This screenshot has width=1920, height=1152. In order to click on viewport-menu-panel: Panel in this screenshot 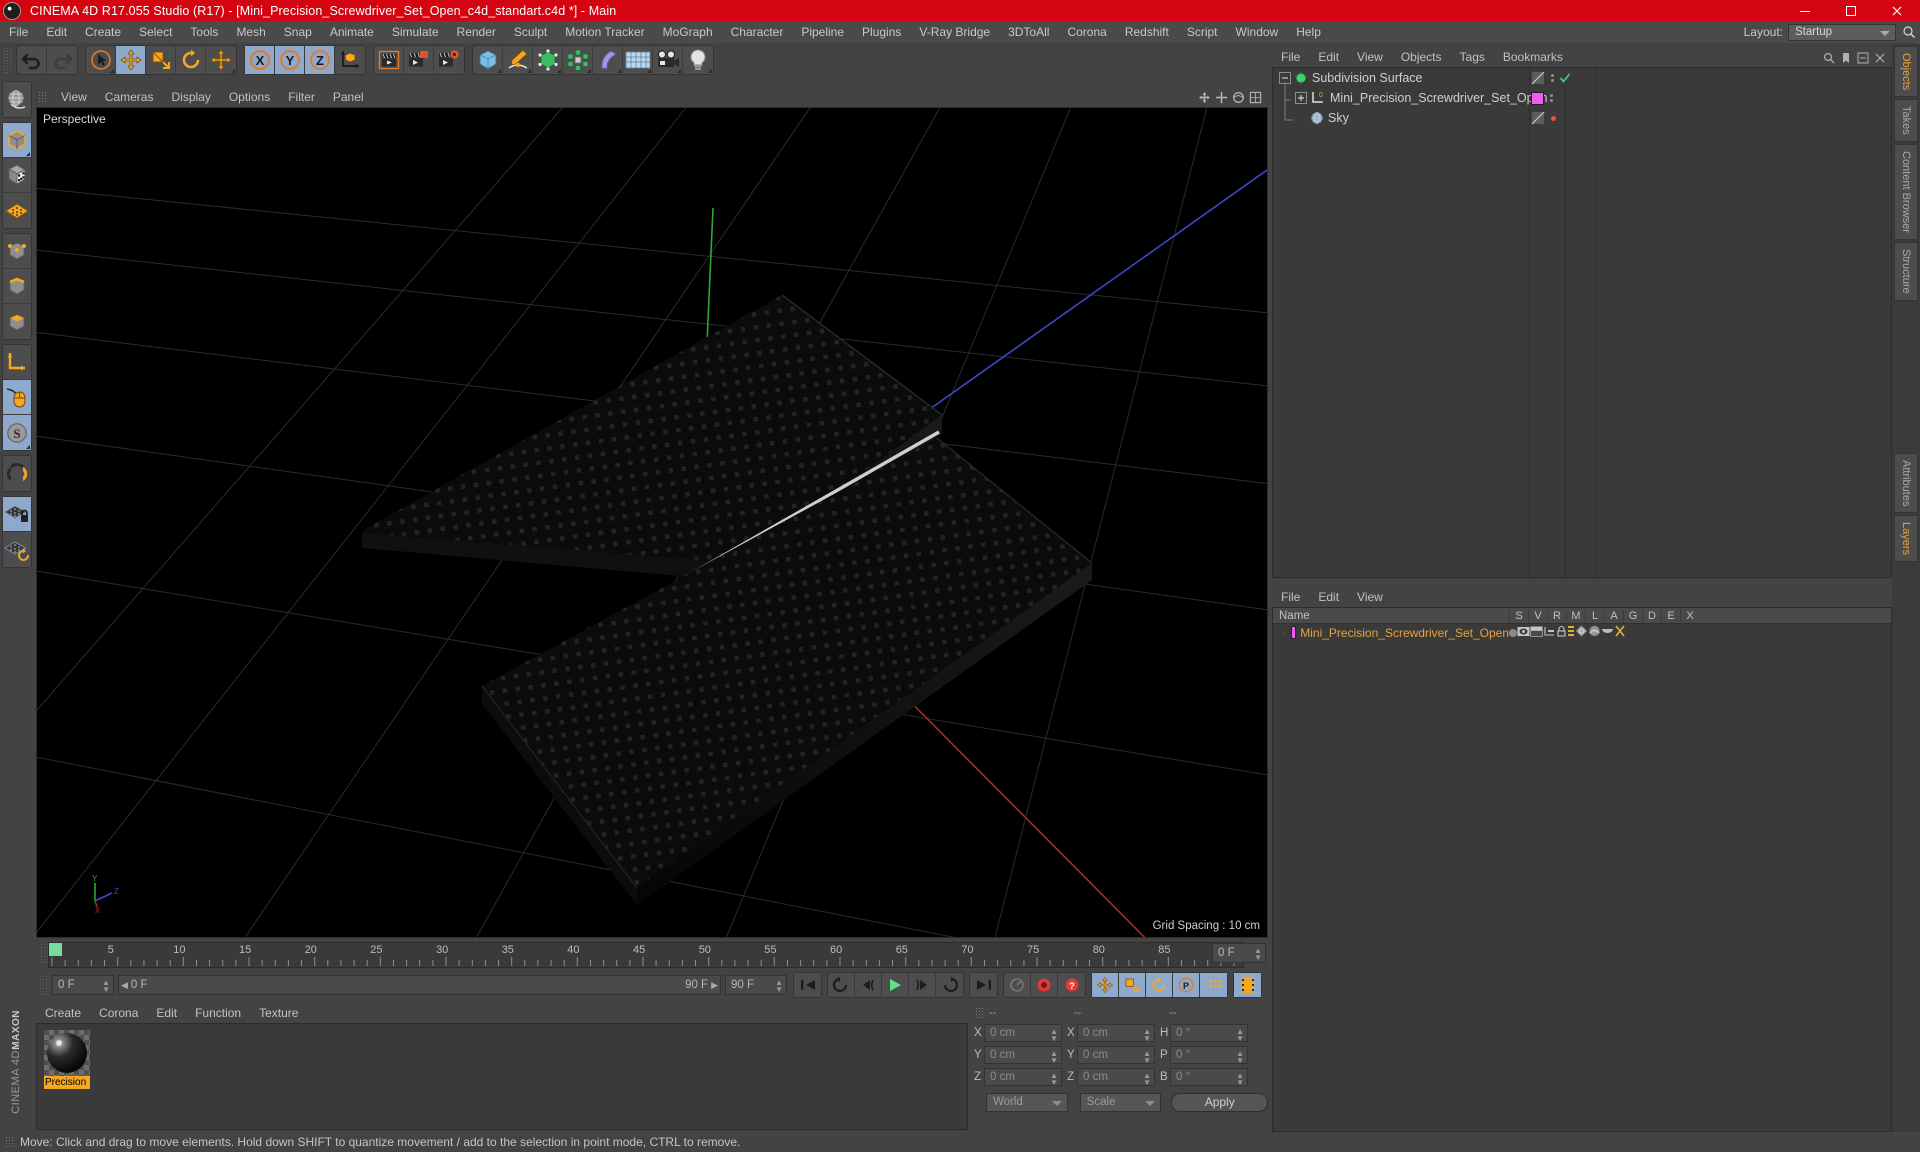, I will do `click(348, 97)`.